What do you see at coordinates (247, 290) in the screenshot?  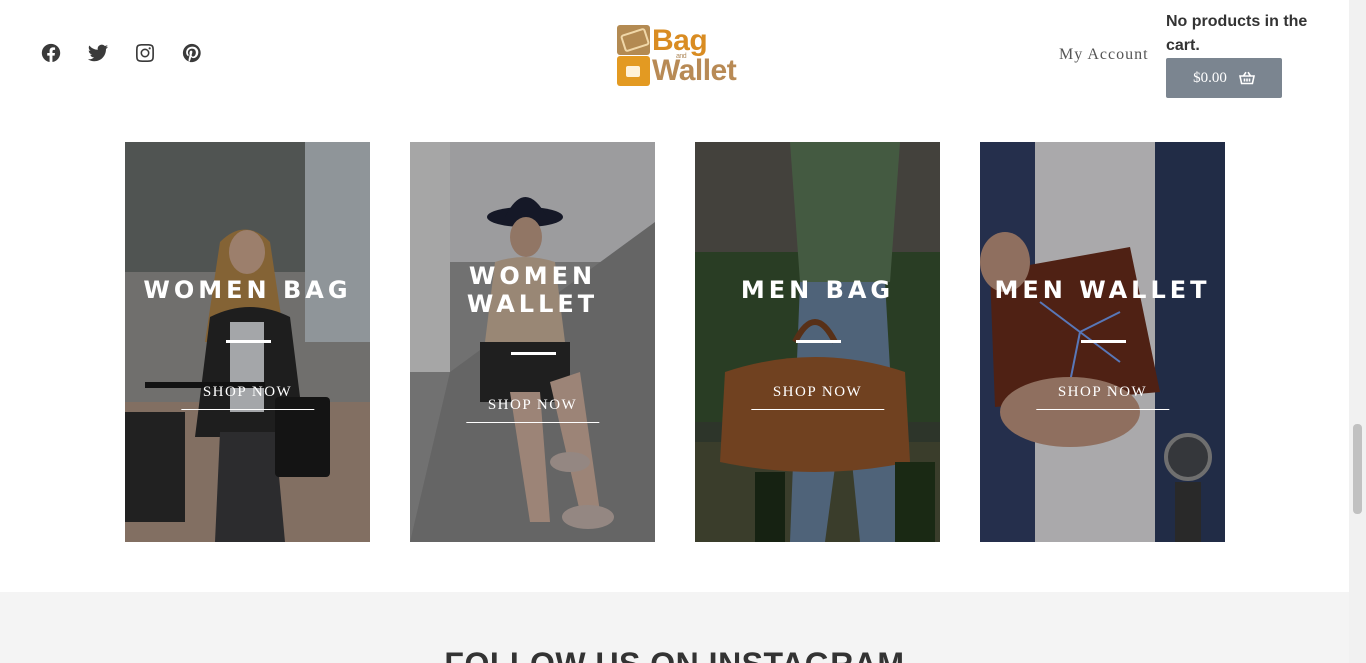 I see `category-title: WOMEN BAG` at bounding box center [247, 290].